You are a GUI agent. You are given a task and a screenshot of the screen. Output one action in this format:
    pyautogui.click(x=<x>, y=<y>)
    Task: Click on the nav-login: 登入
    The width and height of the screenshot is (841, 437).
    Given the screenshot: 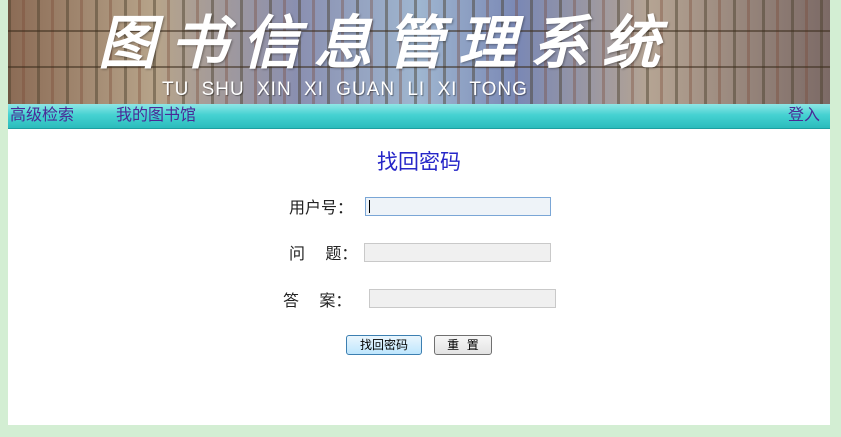 What is the action you would take?
    pyautogui.click(x=804, y=115)
    